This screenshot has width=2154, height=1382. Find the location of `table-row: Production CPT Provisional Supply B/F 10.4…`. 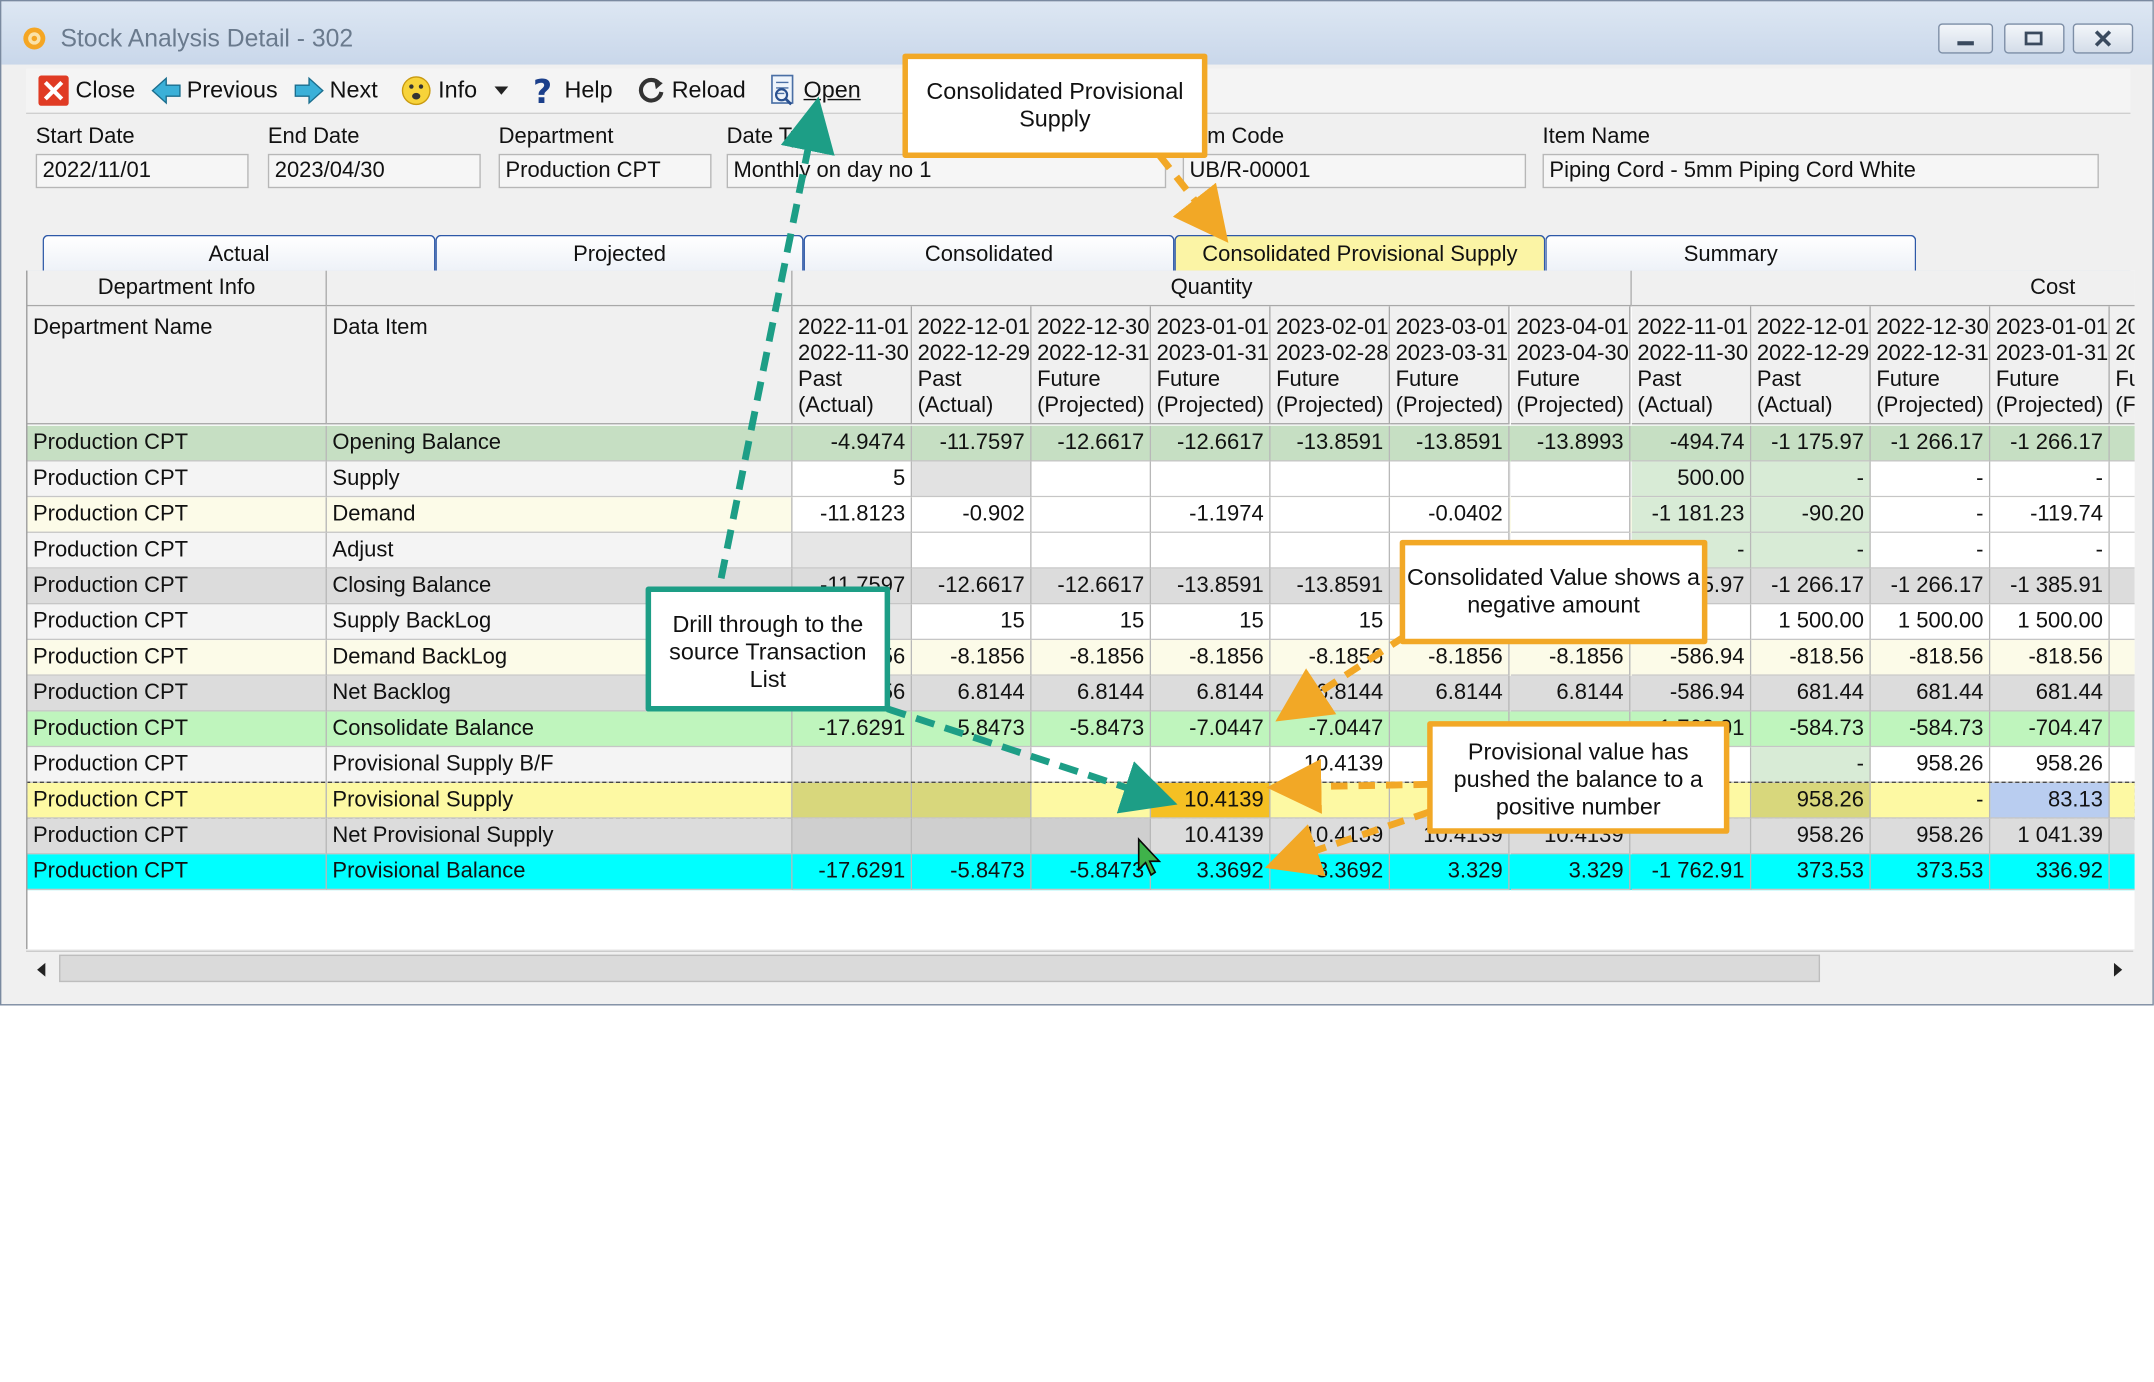

table-row: Production CPT Provisional Supply B/F 10.4… is located at coordinates (1081, 765).